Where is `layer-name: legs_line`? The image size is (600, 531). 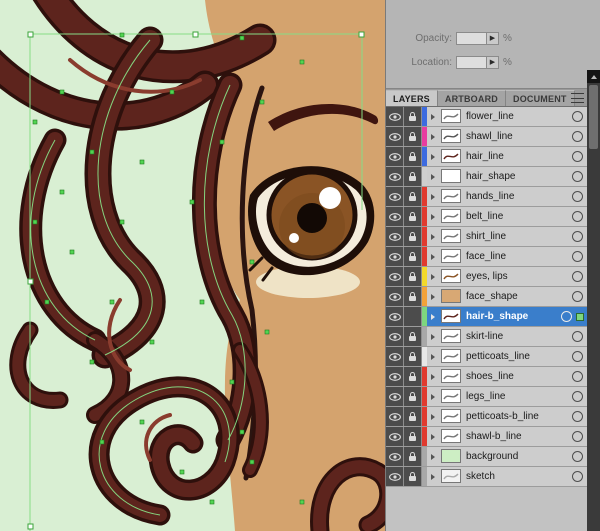 layer-name: legs_line is located at coordinates (516, 396).